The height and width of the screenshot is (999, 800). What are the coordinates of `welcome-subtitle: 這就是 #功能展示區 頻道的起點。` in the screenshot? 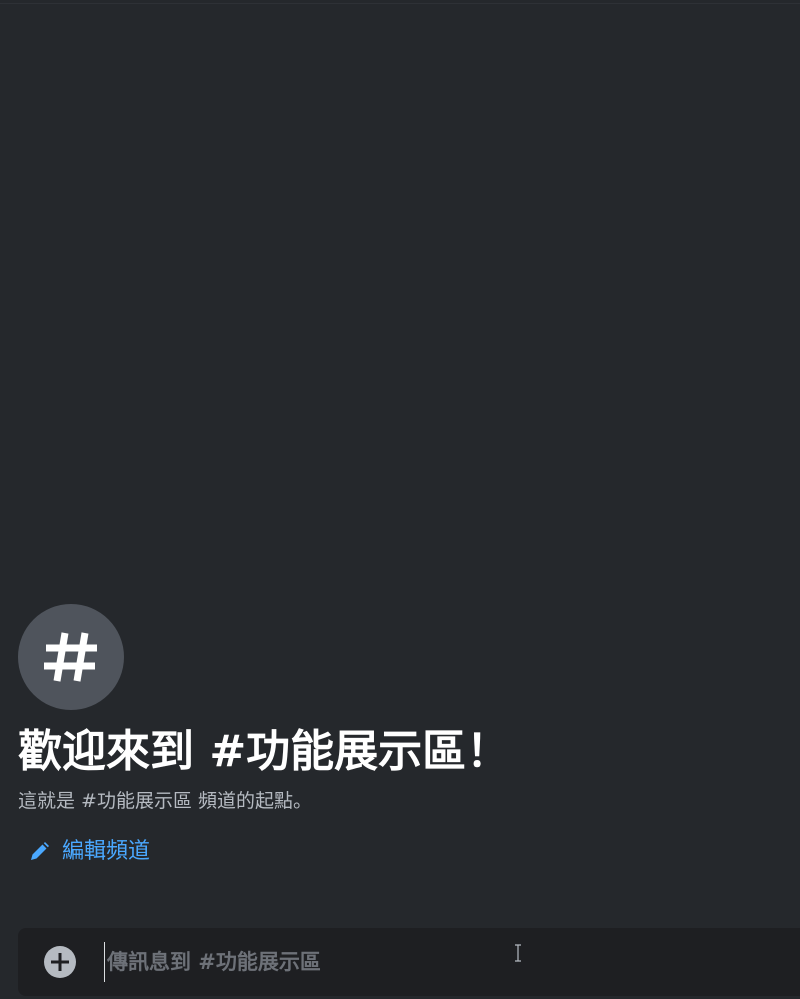 It's located at (165, 801).